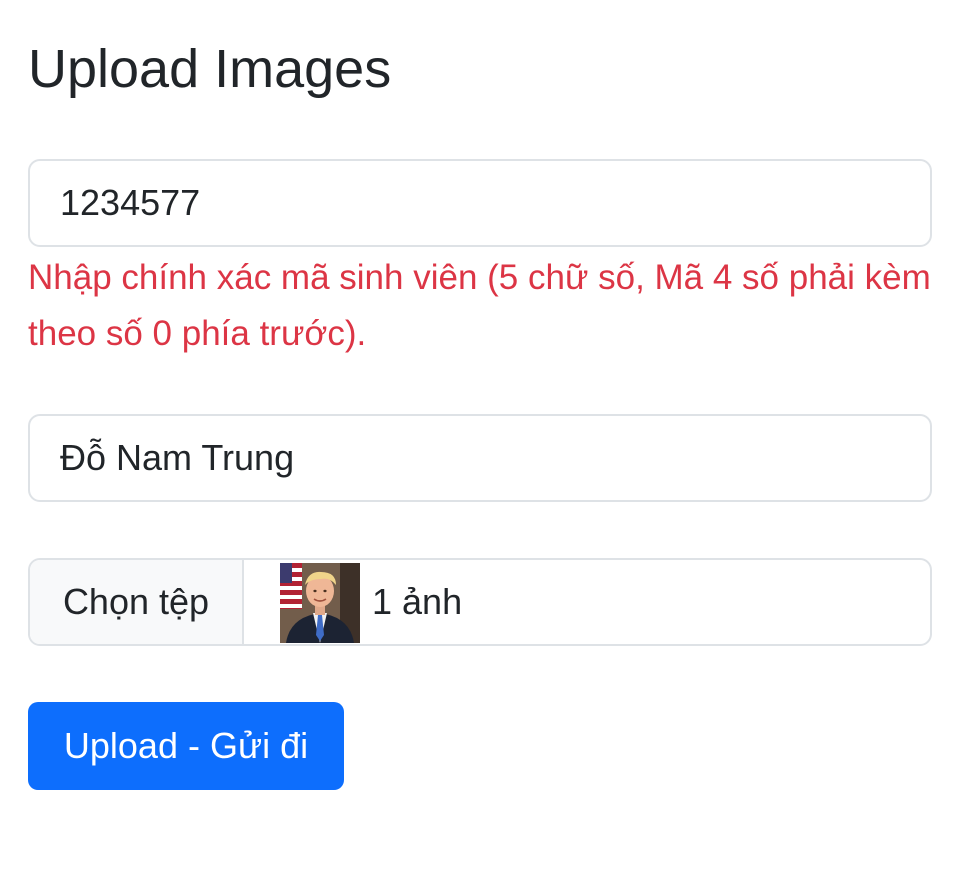 The width and height of the screenshot is (960, 892). I want to click on student-id-field, so click(480, 203).